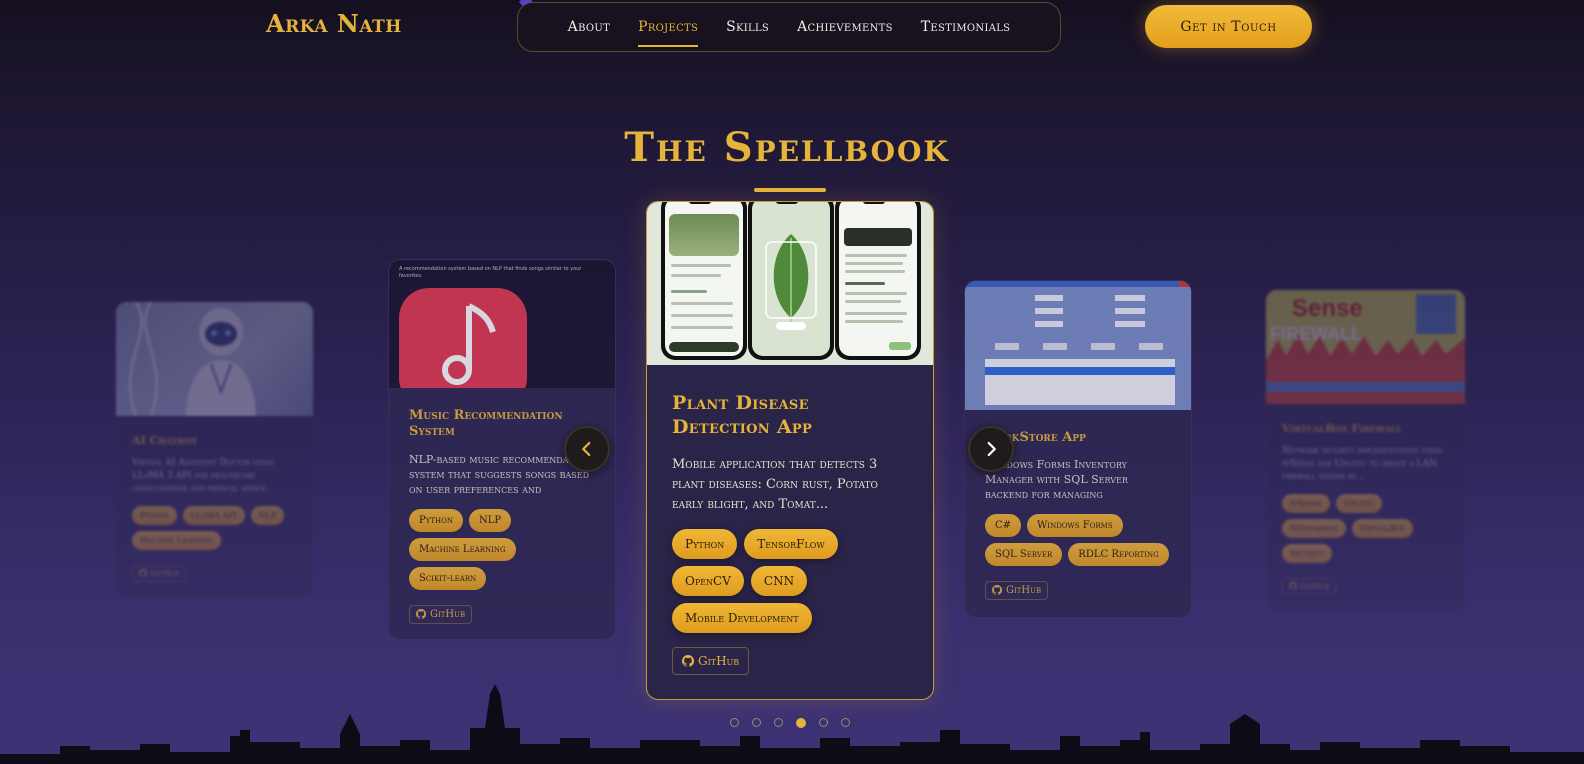 This screenshot has width=1584, height=764. I want to click on robot-doctor-image, so click(192, 359).